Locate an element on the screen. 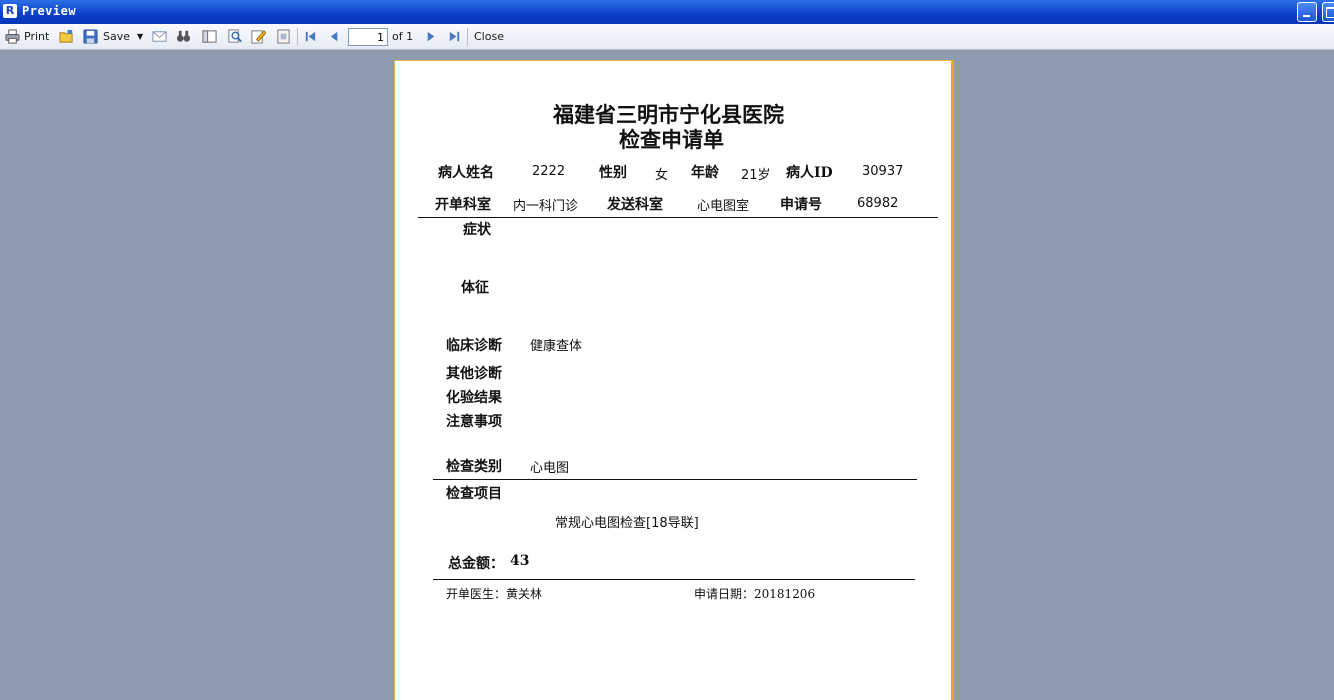 The image size is (1334, 700). close-button: Close is located at coordinates (489, 37).